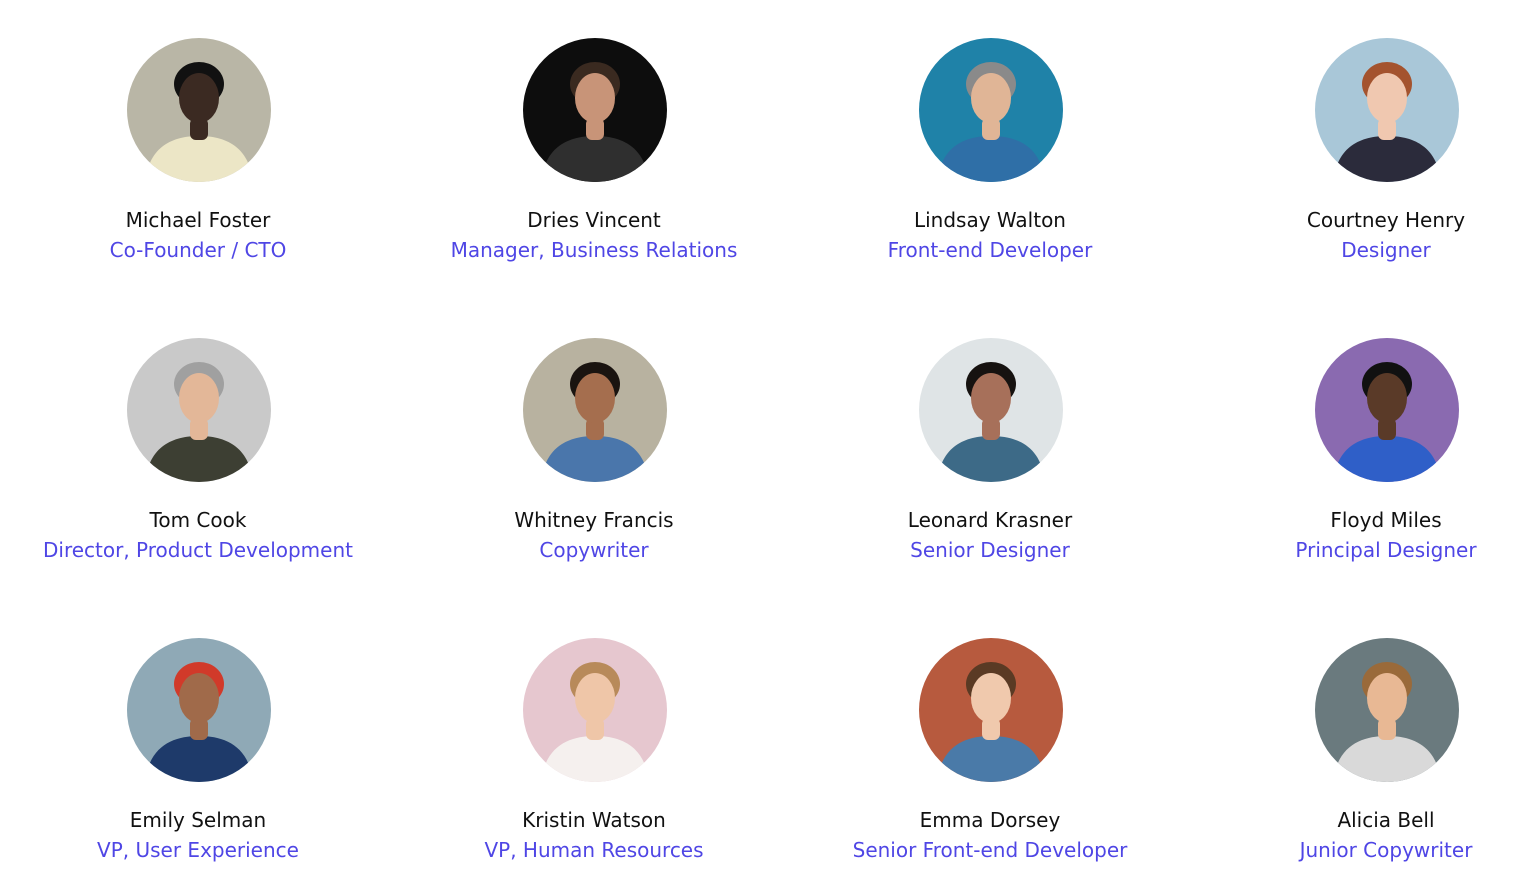 This screenshot has width=1521, height=887. Describe the element at coordinates (990, 250) in the screenshot. I see `member-role: Front-end Developer` at that location.